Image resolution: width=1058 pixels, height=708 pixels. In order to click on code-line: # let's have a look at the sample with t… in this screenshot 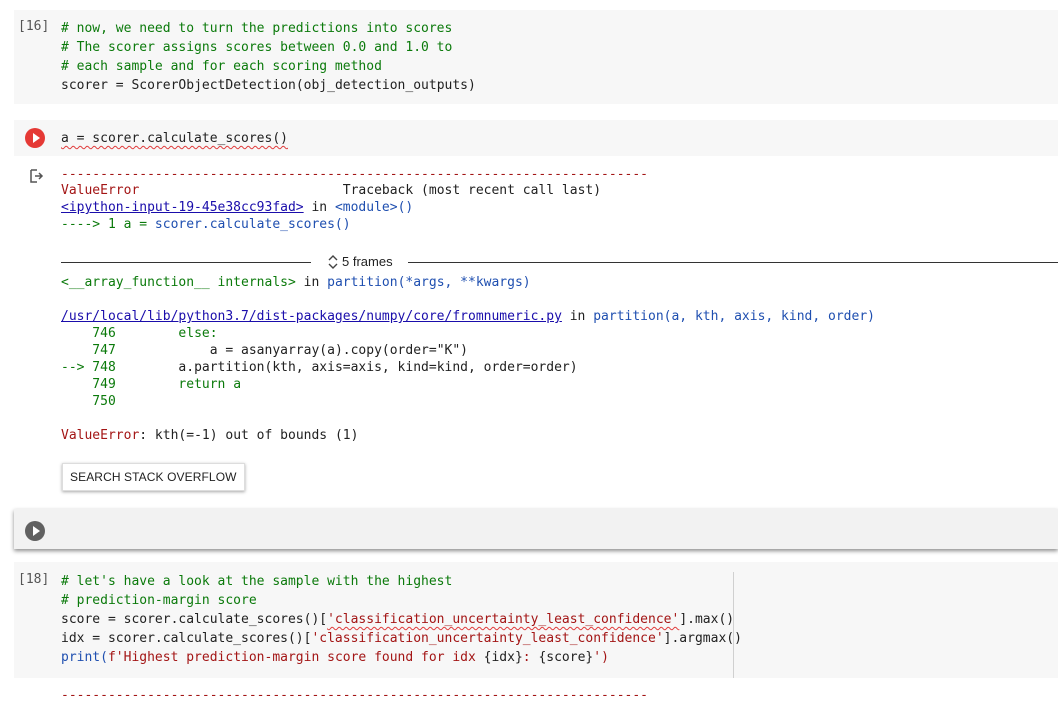, I will do `click(257, 581)`.